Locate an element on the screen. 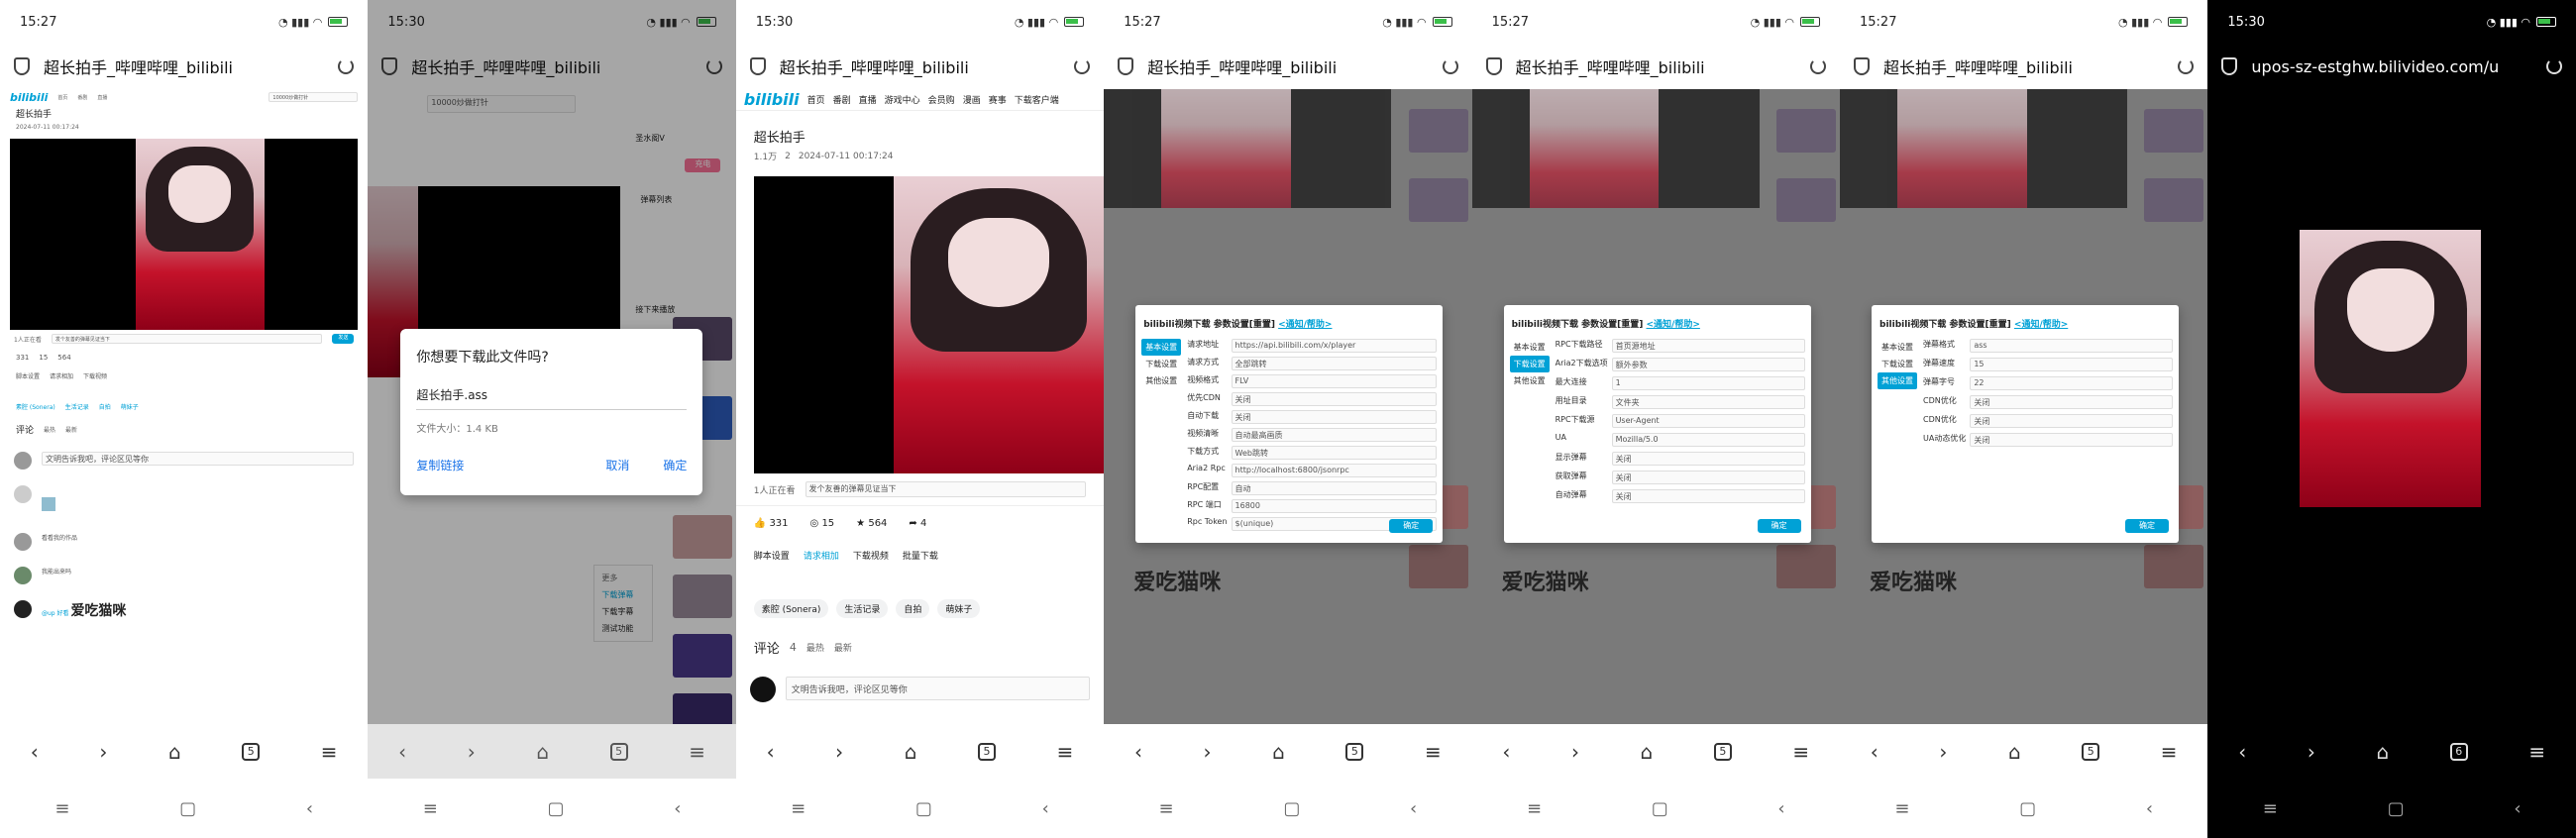 Image resolution: width=2576 pixels, height=838 pixels. star-count: 564 is located at coordinates (64, 358).